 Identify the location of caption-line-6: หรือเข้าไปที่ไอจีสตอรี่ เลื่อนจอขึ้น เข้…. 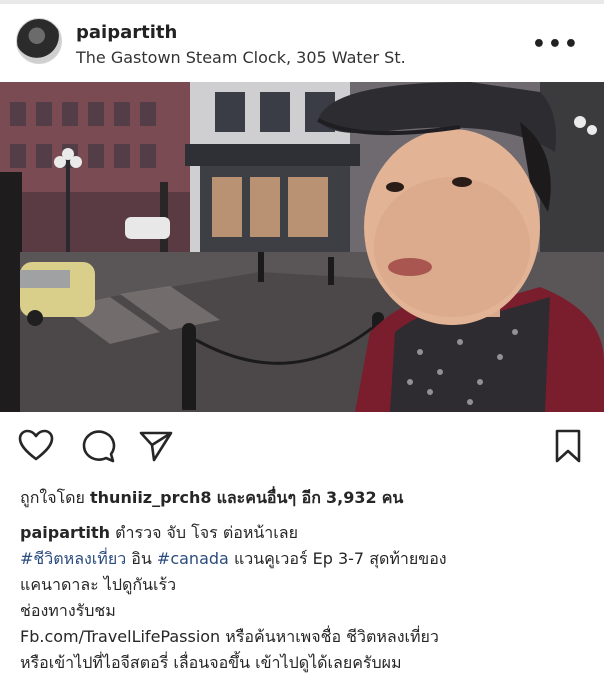
(211, 662).